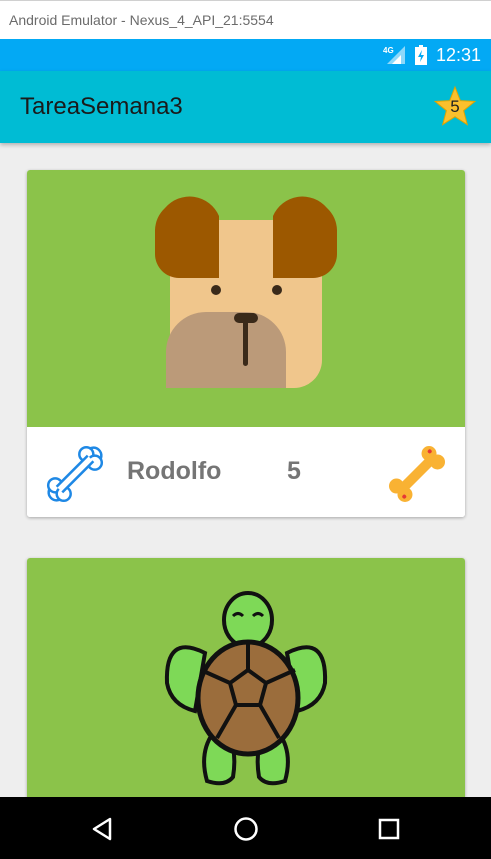 The image size is (491, 859). Describe the element at coordinates (389, 829) in the screenshot. I see `recents-square-icon` at that location.